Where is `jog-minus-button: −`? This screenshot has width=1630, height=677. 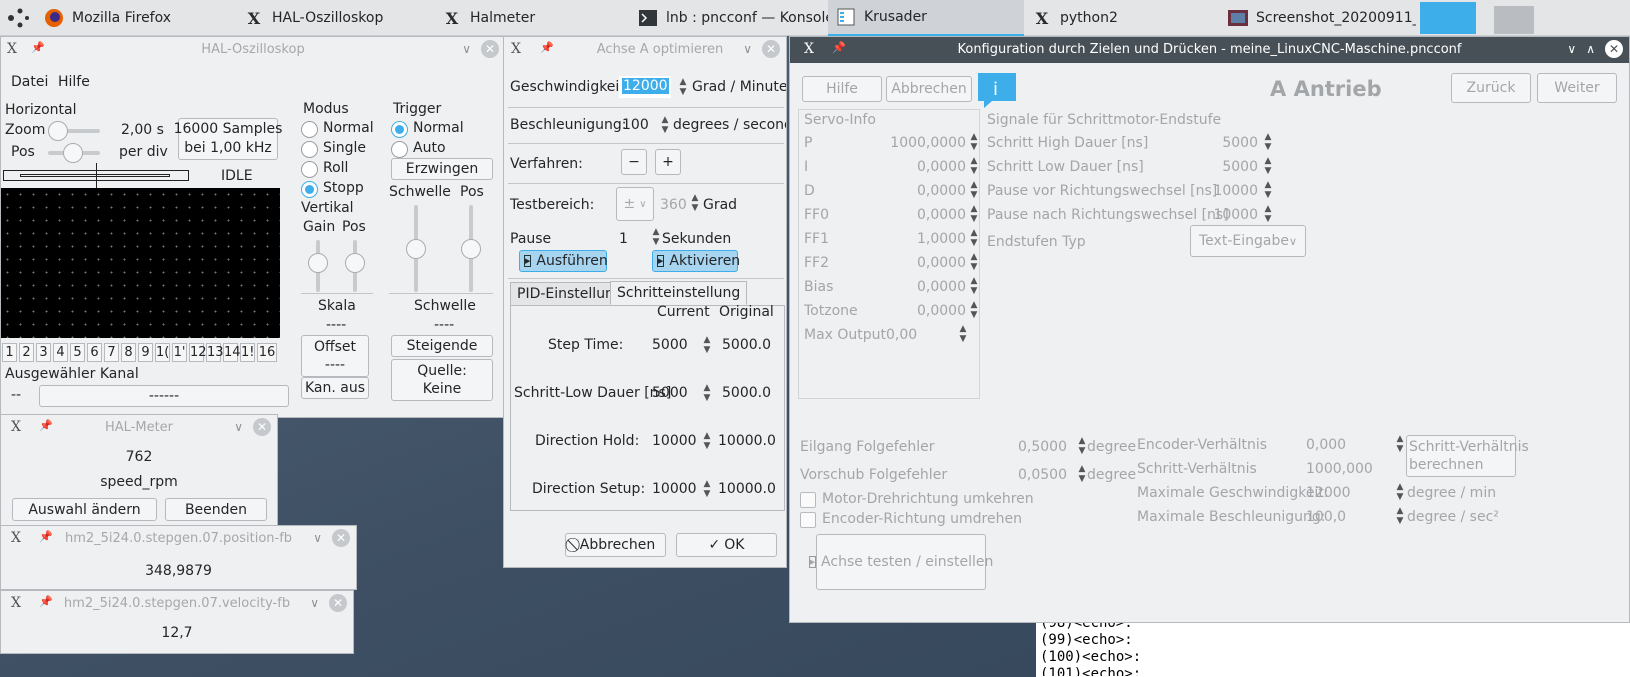
jog-minus-button: − is located at coordinates (634, 162).